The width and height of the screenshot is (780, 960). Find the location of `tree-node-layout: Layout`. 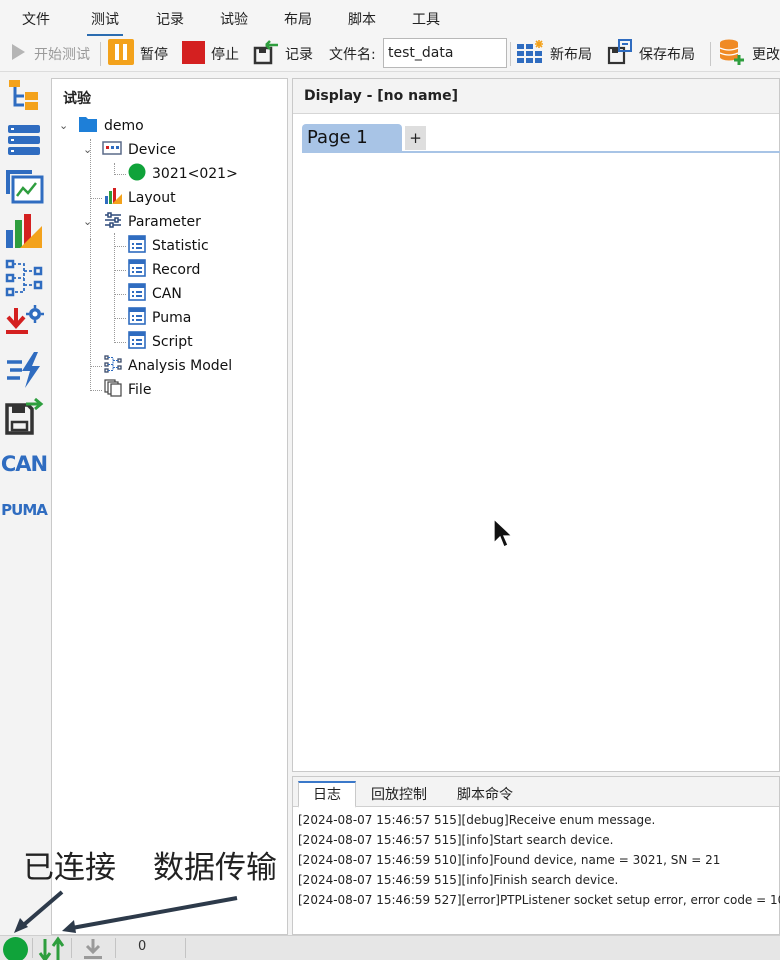

tree-node-layout: Layout is located at coordinates (140, 198).